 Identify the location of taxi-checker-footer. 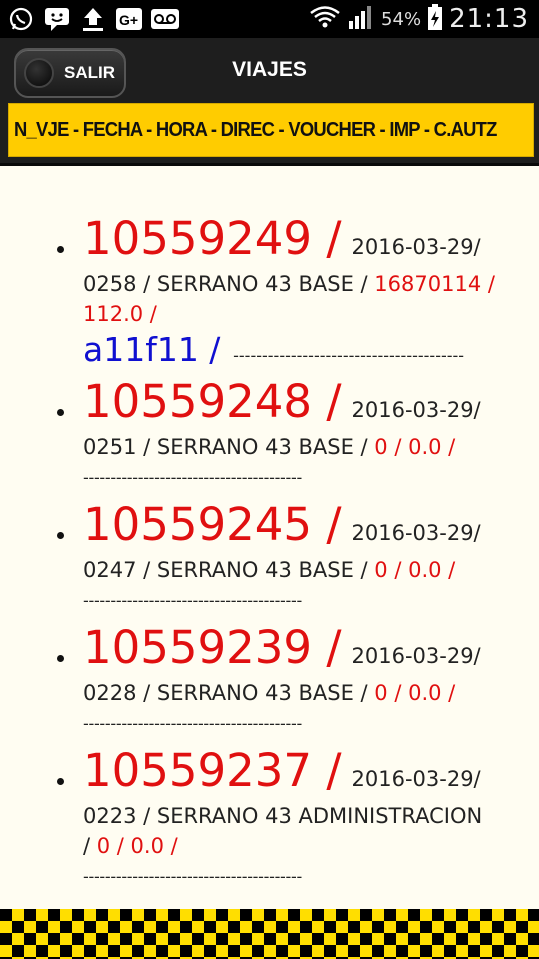
(269, 934).